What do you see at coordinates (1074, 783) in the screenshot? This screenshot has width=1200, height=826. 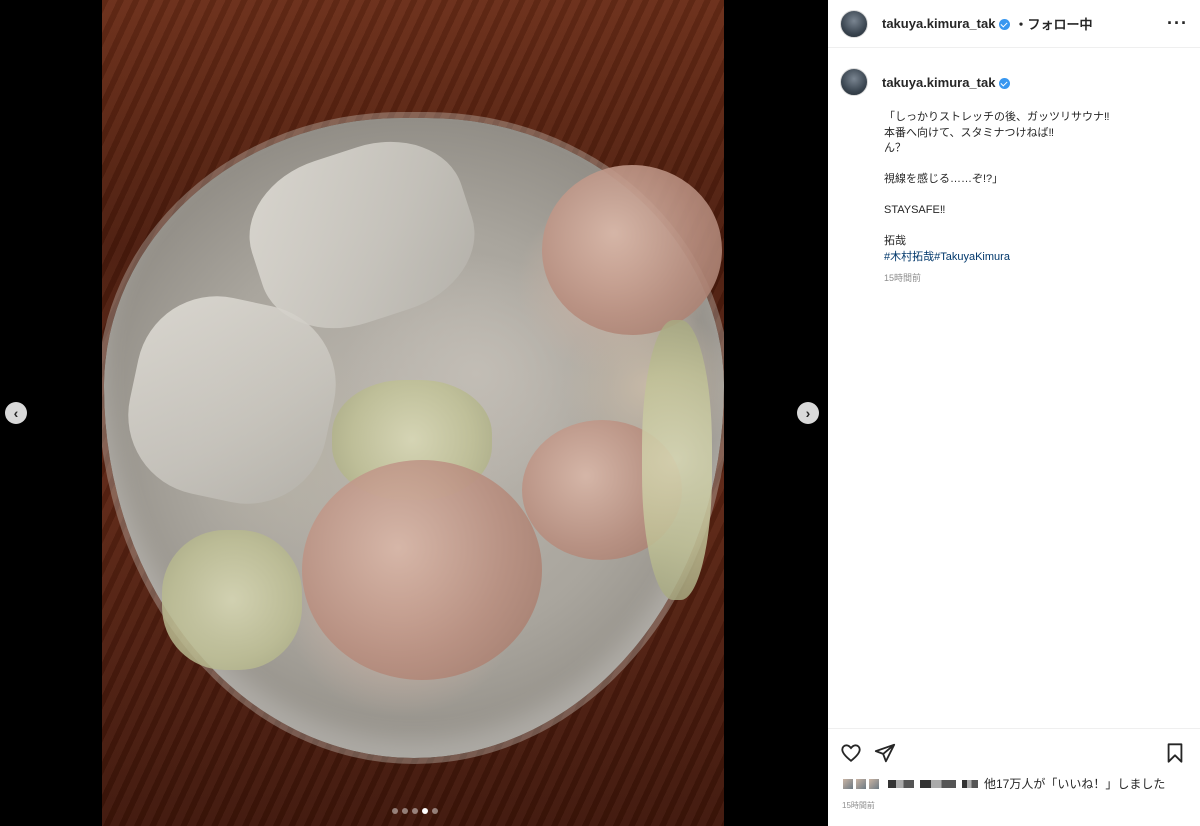 I see `likes-count-text: 他17万人が「いいね！」しました` at bounding box center [1074, 783].